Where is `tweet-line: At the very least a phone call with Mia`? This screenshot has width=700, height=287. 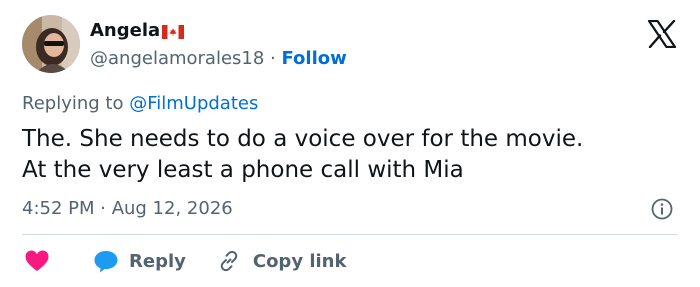 tweet-line: At the very least a phone call with Mia is located at coordinates (243, 170).